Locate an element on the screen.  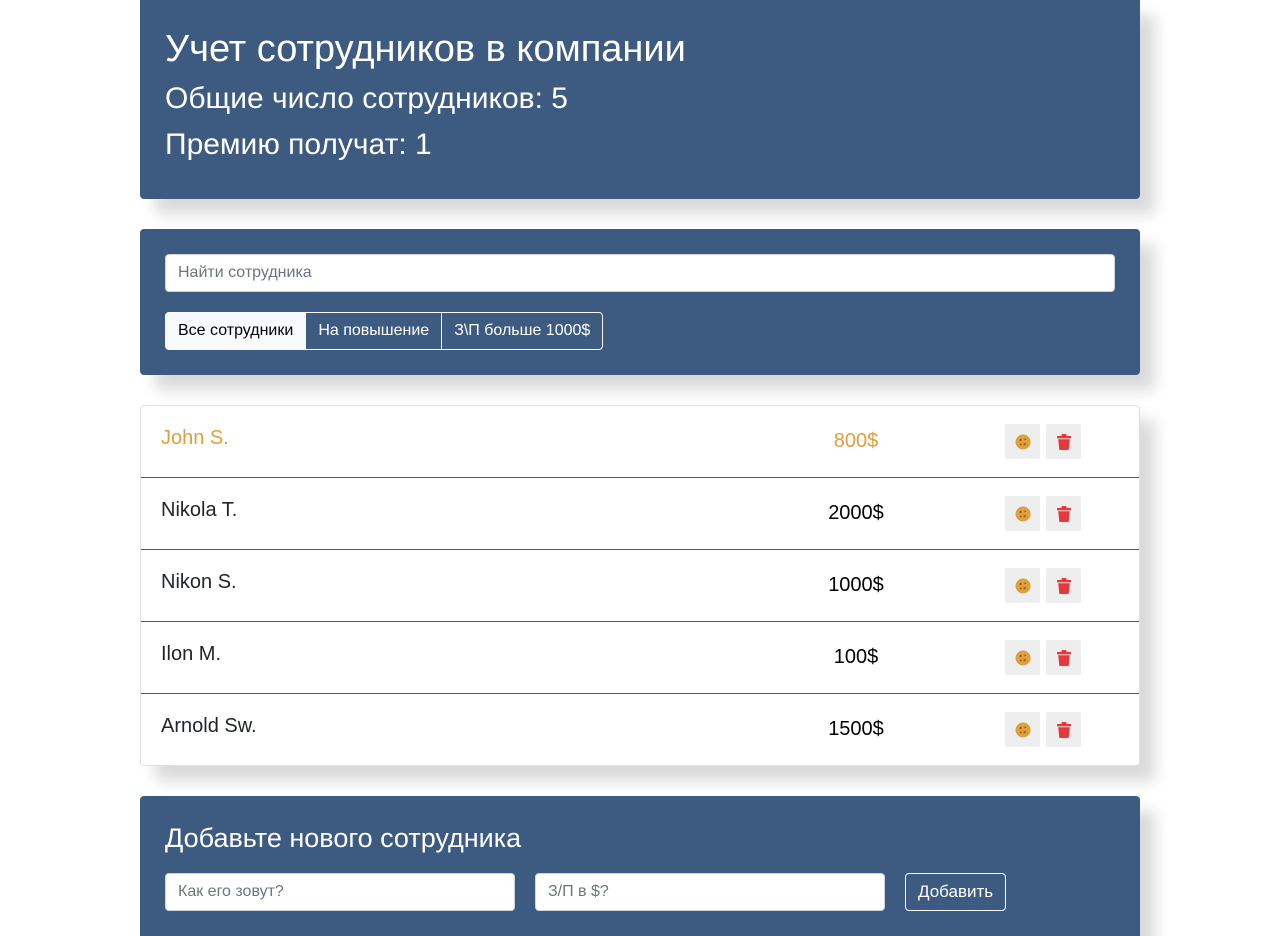
employee-row: Nikon S. 1000$ is located at coordinates (640, 586).